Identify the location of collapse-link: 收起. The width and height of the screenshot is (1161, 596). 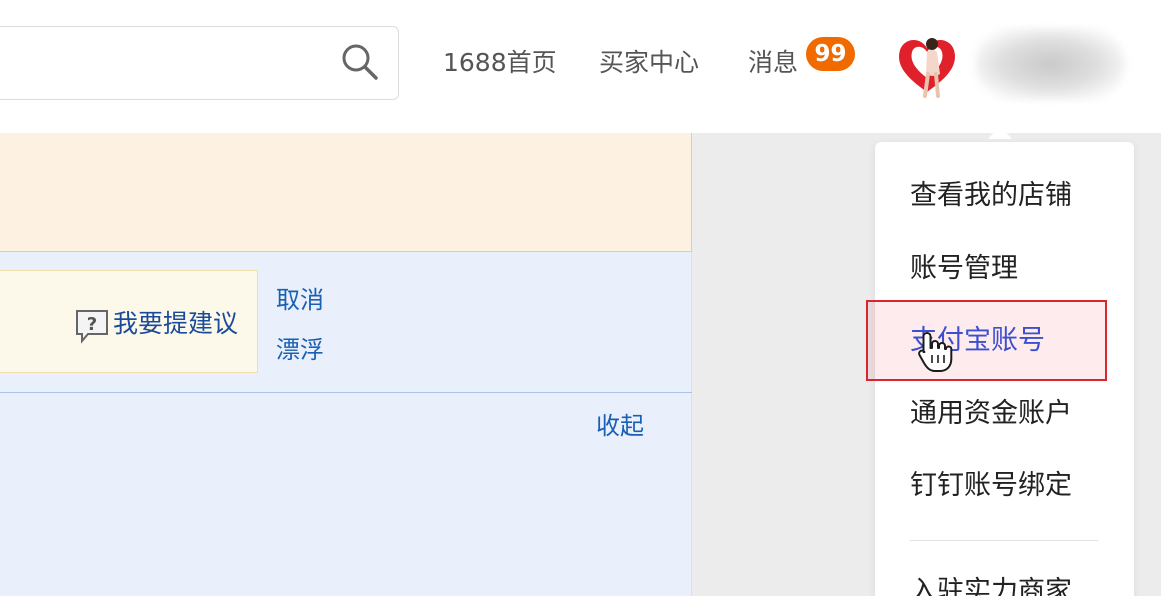
(620, 426).